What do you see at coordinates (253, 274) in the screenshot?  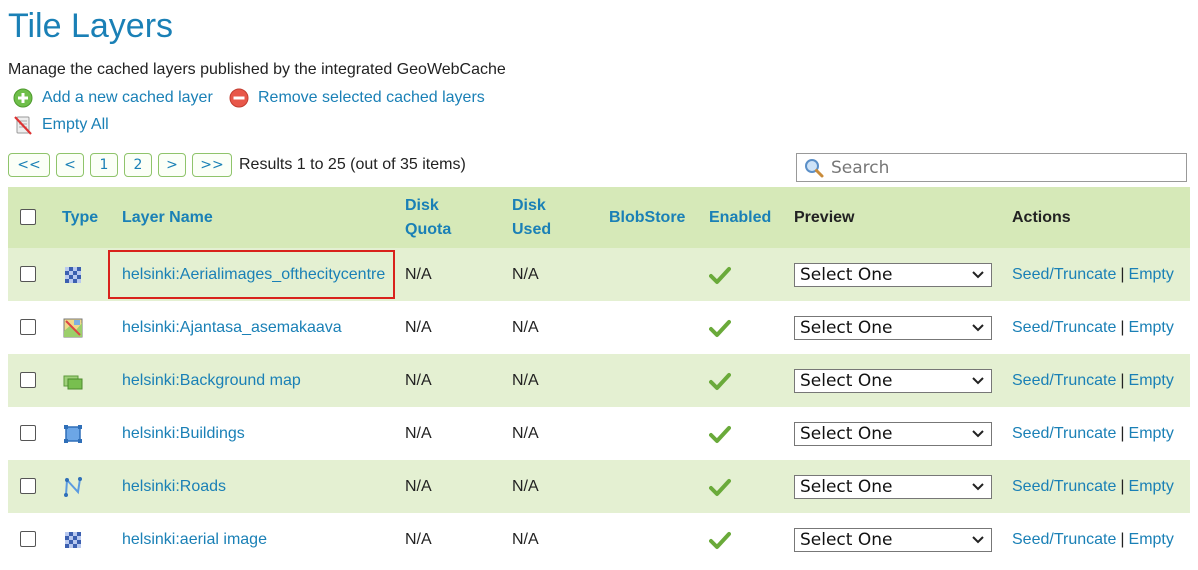 I see `layer-name-link: helsinki:Aerialimages_ofthecitycentre` at bounding box center [253, 274].